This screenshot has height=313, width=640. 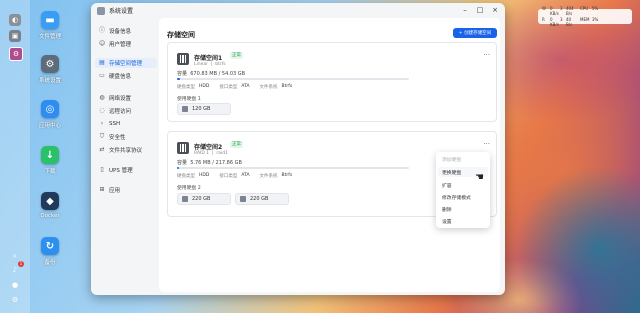 I want to click on sidebar-item-security: ⛉ 安全性, so click(x=126, y=137).